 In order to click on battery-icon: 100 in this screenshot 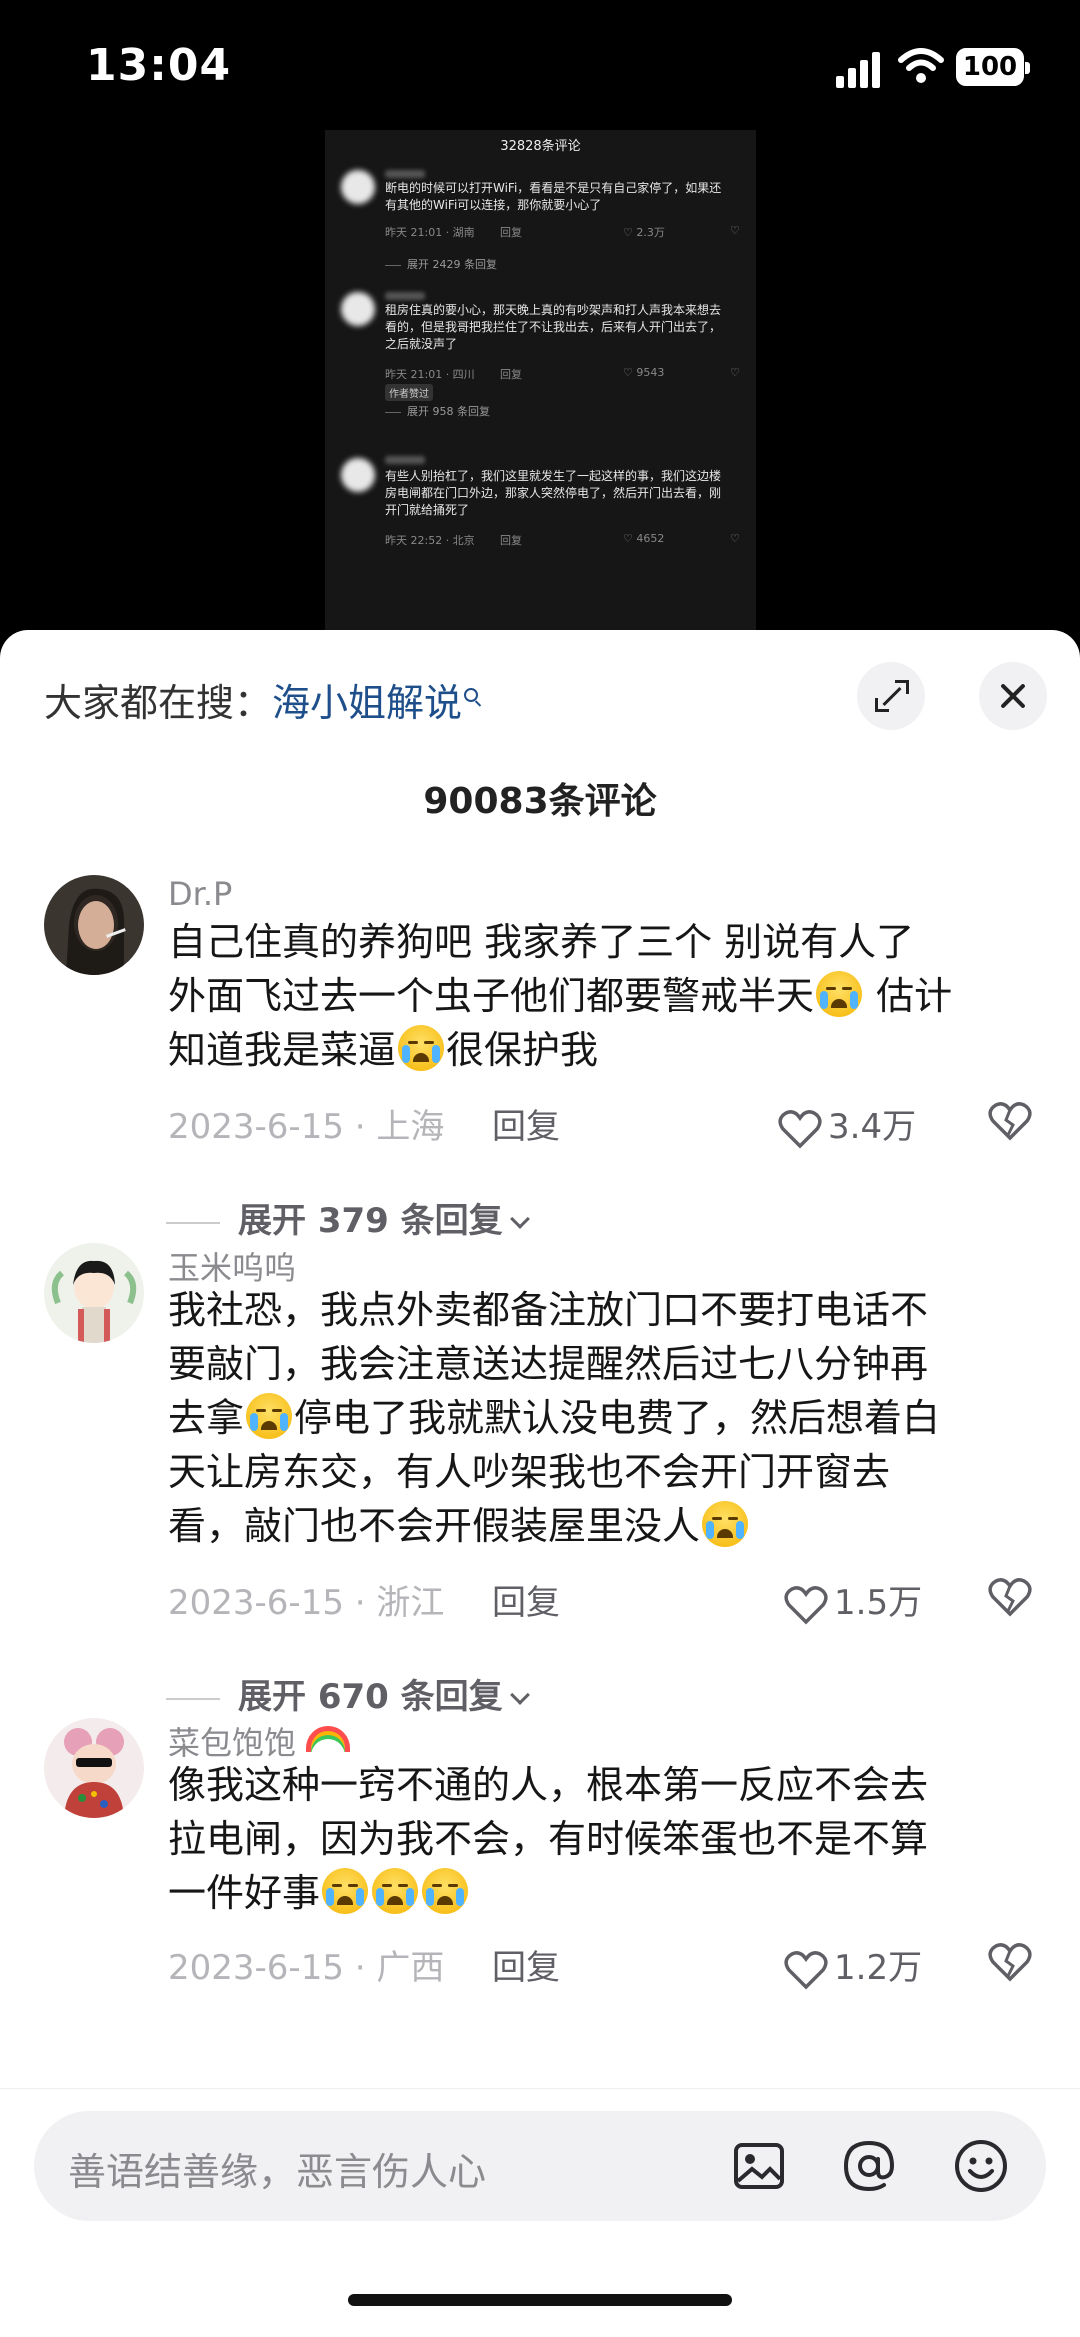, I will do `click(993, 67)`.